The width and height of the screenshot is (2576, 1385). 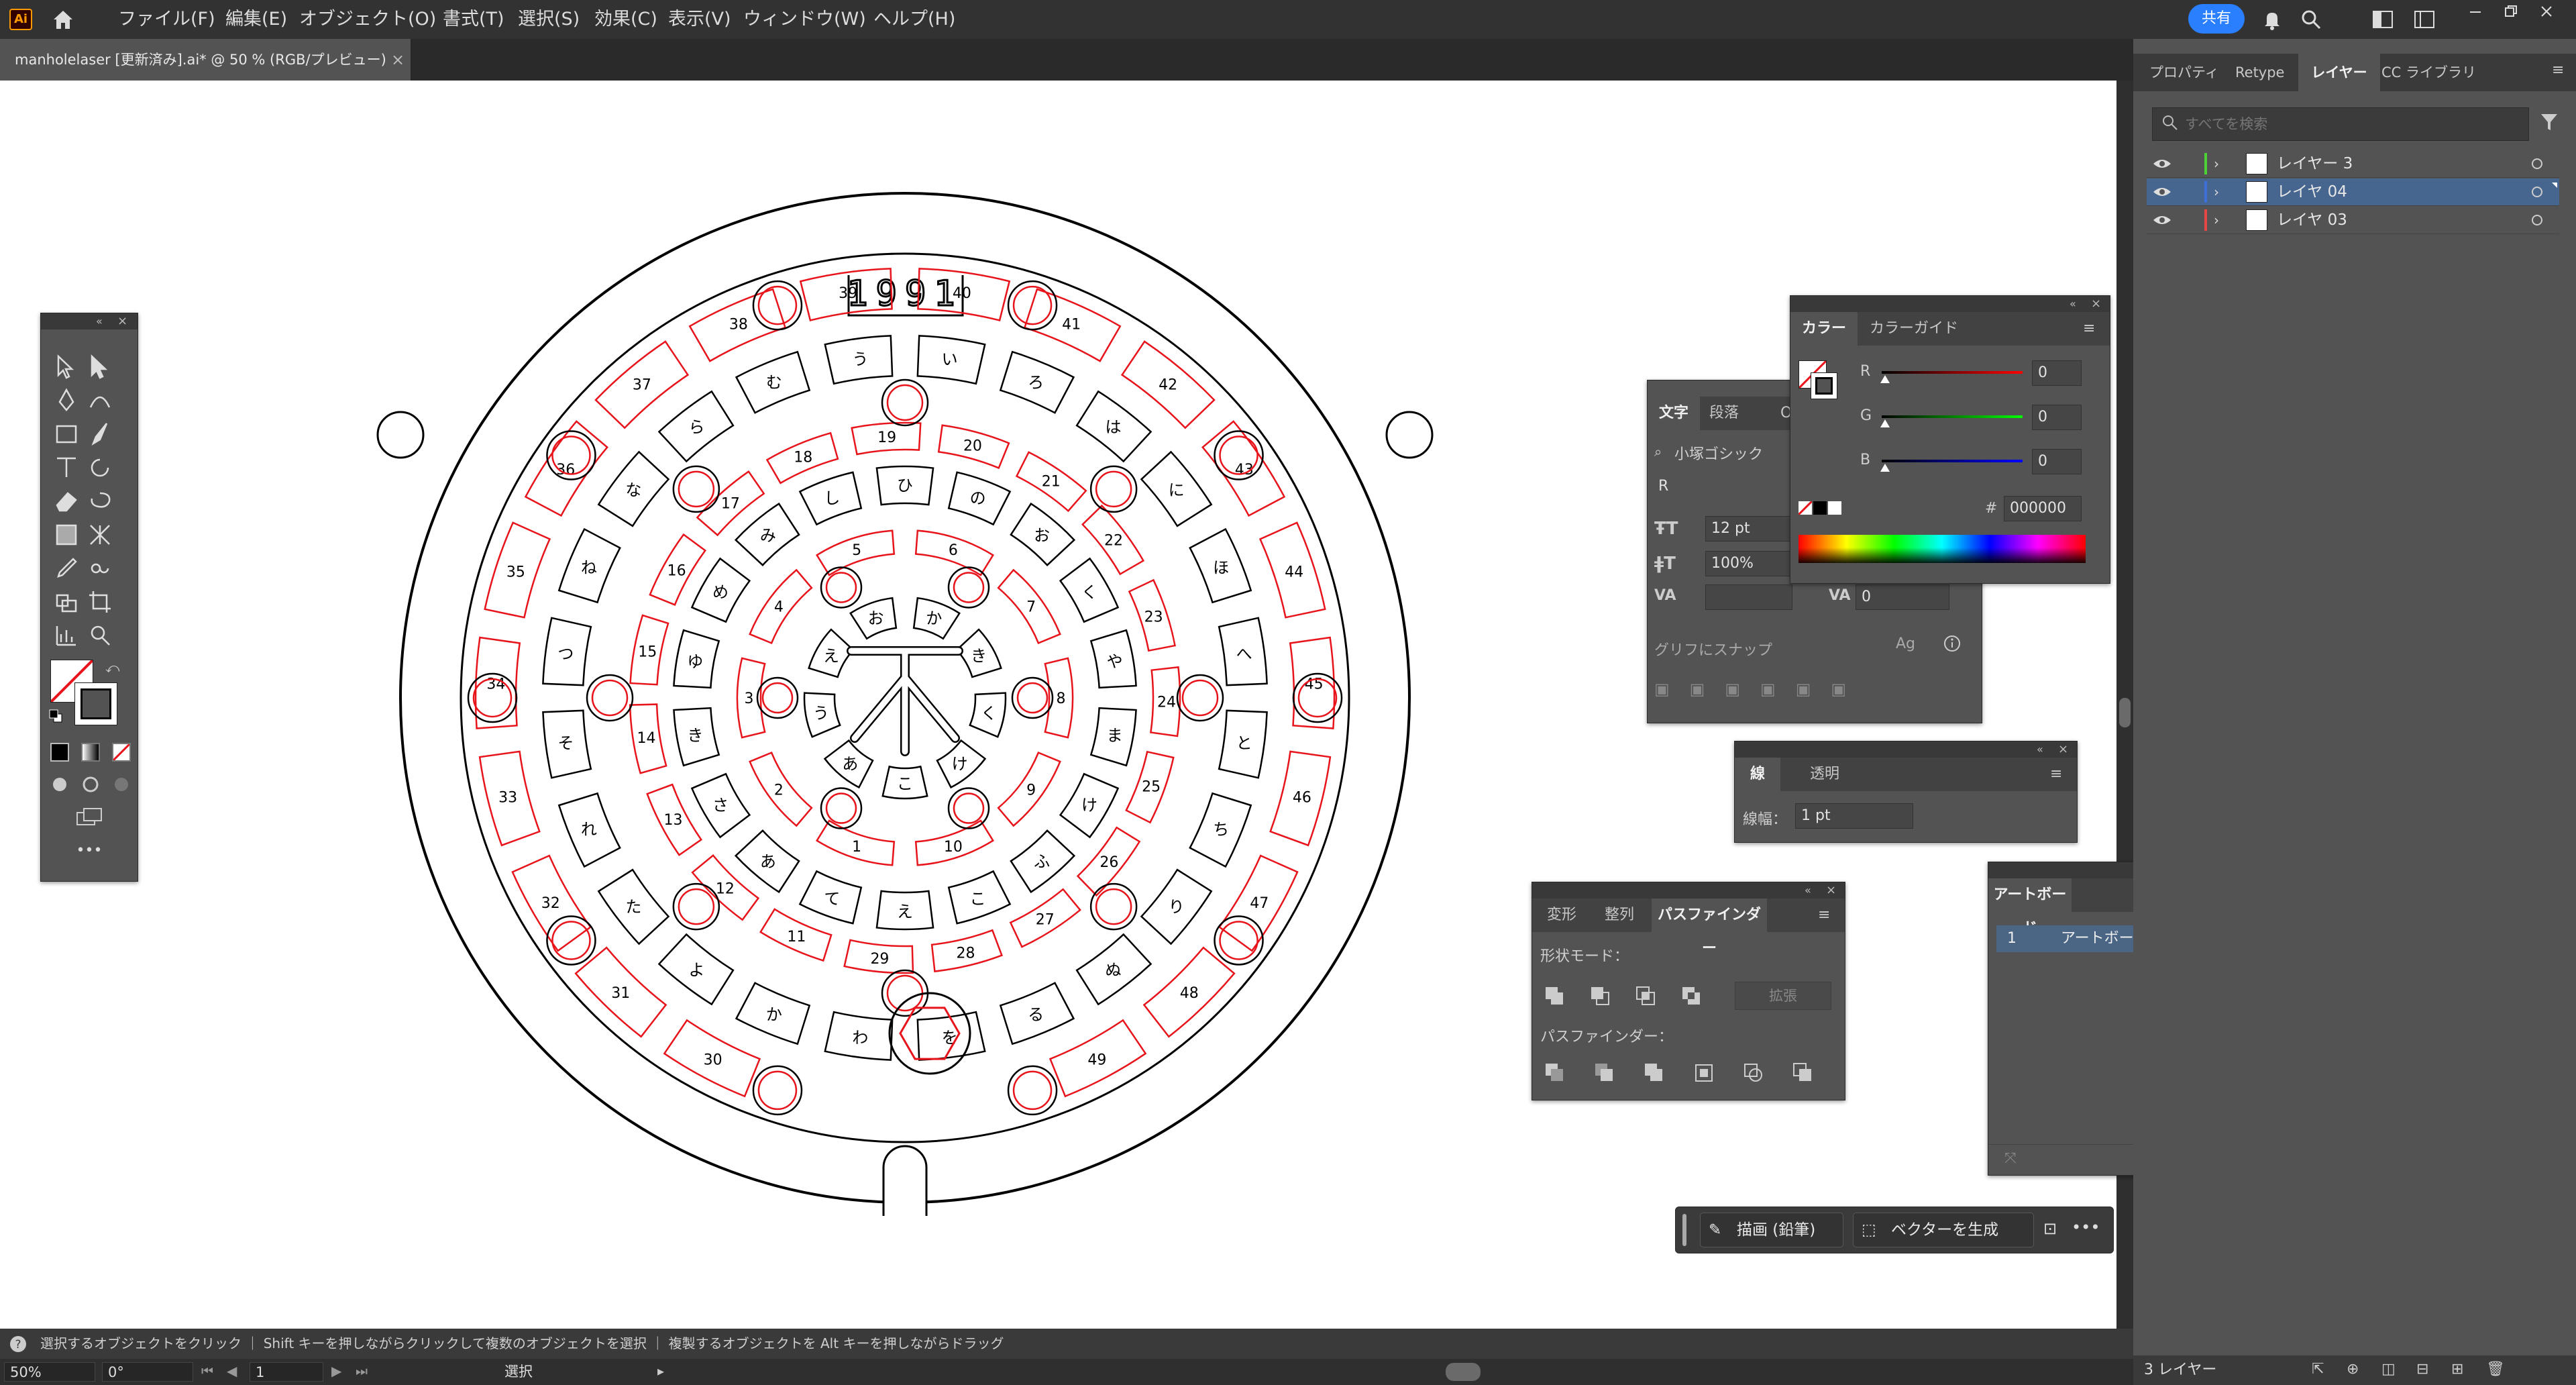 I want to click on none-color-swatch, so click(x=1805, y=508).